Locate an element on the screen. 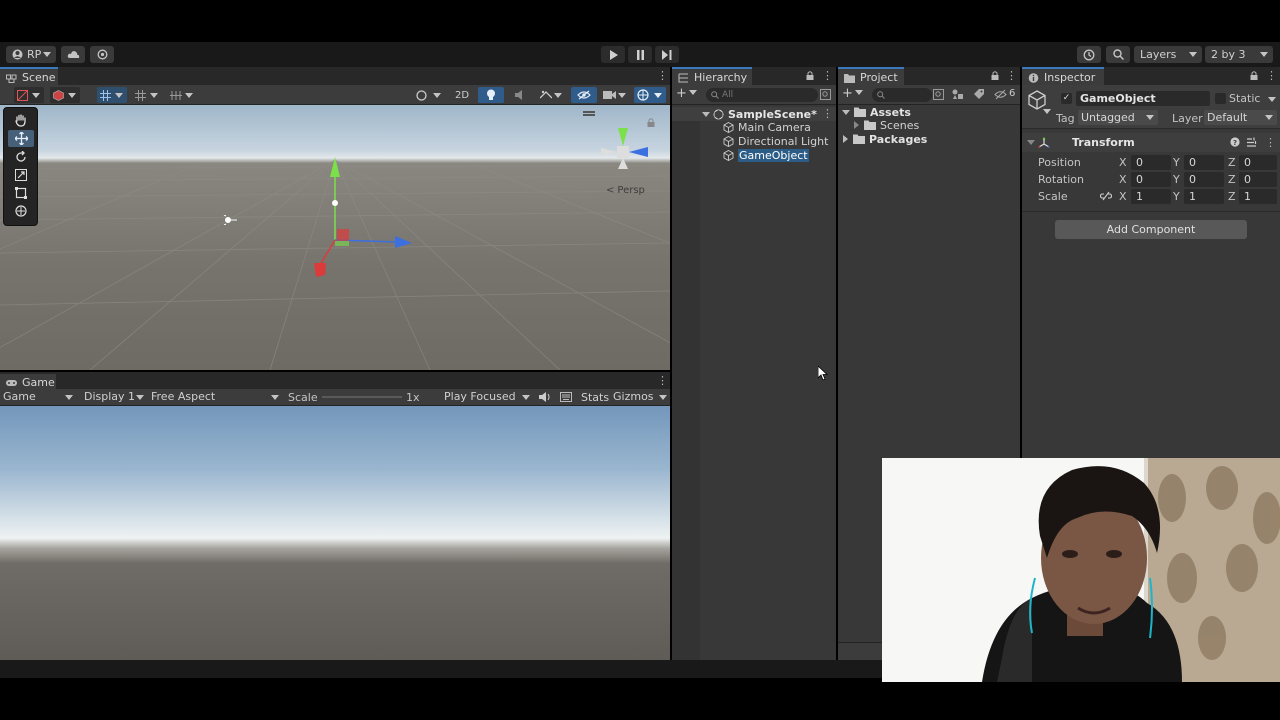 The height and width of the screenshot is (720, 1280). hierarchy-menu-icon: ⋮ is located at coordinates (827, 75).